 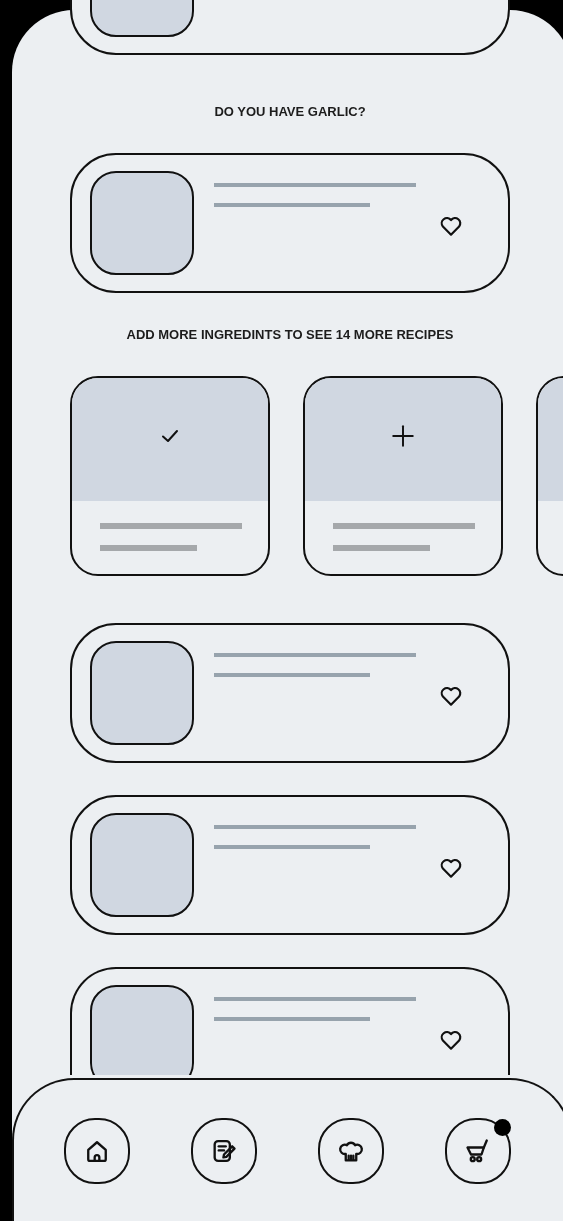 I want to click on section-heading: DO YOU HAVE GARLIC?, so click(x=290, y=111).